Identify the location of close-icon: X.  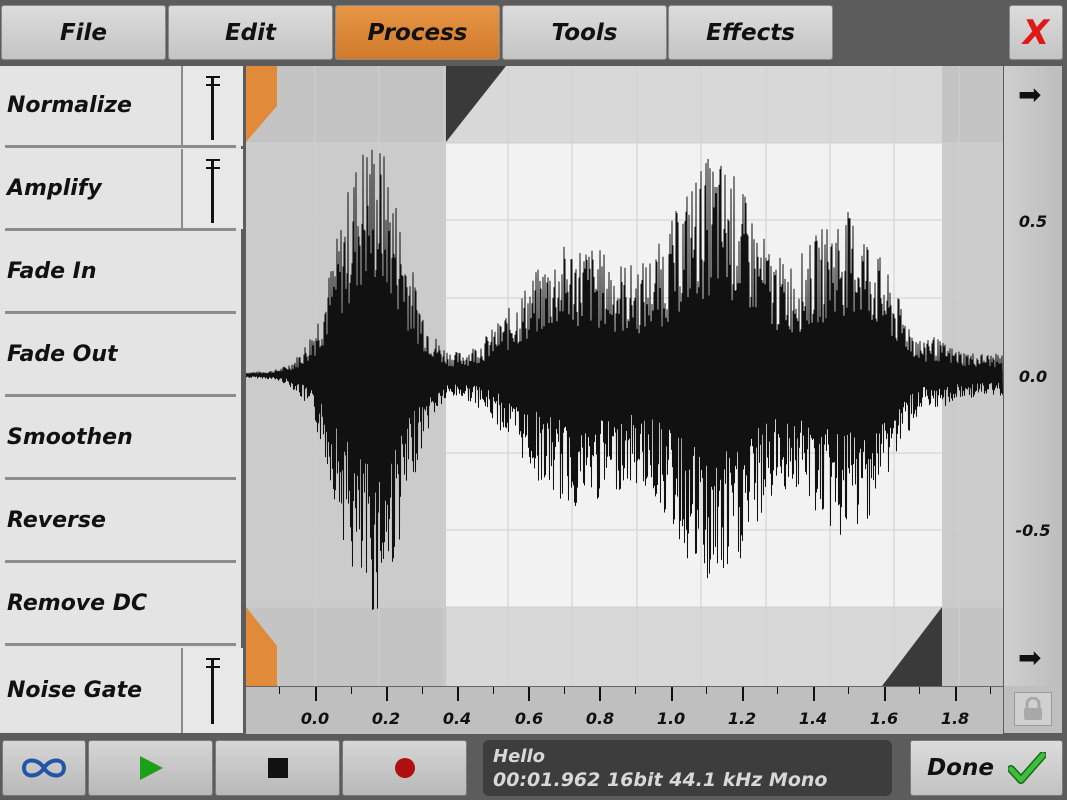
(1036, 32).